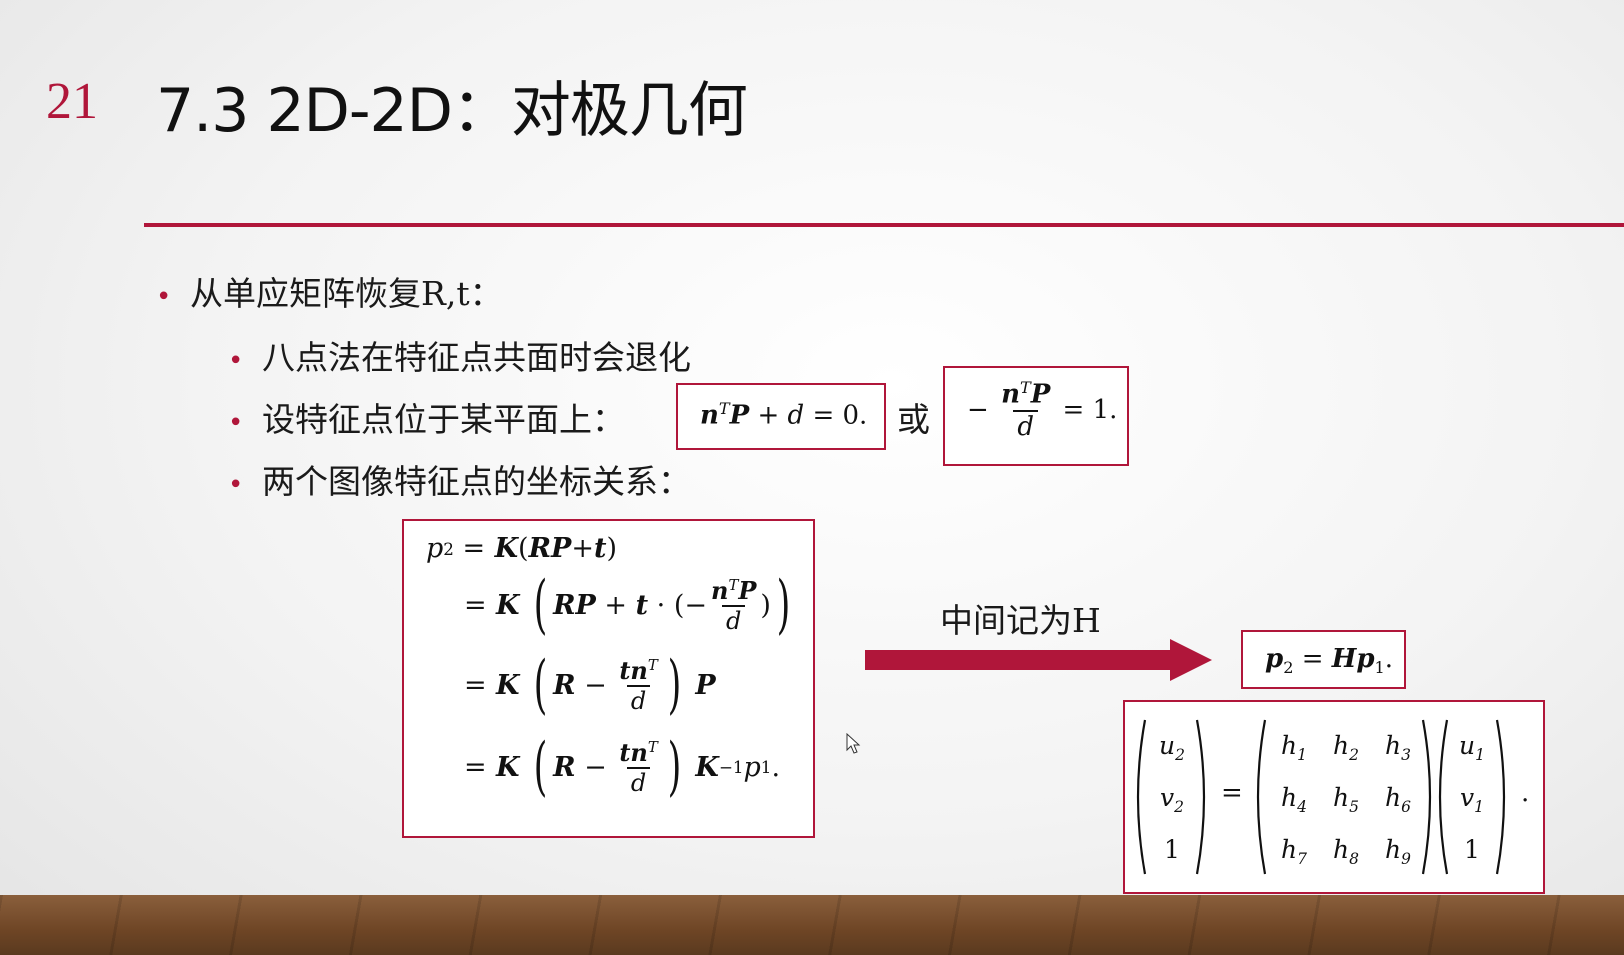  Describe the element at coordinates (1525, 793) in the screenshot. I see `period-mark: .` at that location.